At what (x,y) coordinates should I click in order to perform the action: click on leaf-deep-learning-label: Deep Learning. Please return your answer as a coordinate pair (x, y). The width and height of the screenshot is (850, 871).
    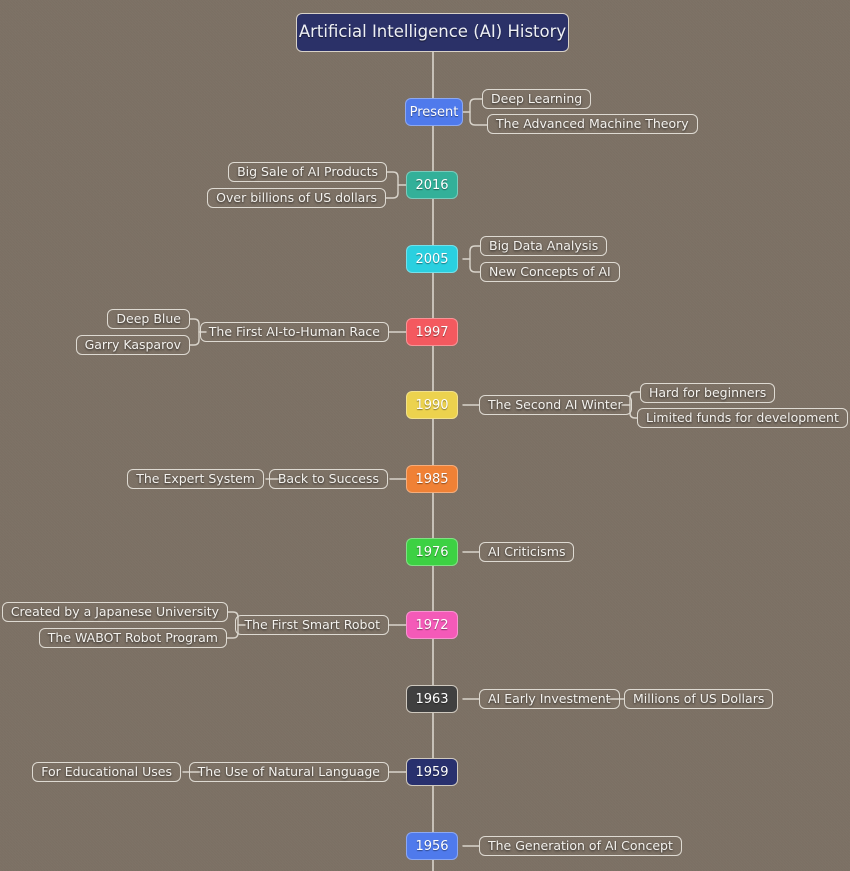
    Looking at the image, I should click on (537, 98).